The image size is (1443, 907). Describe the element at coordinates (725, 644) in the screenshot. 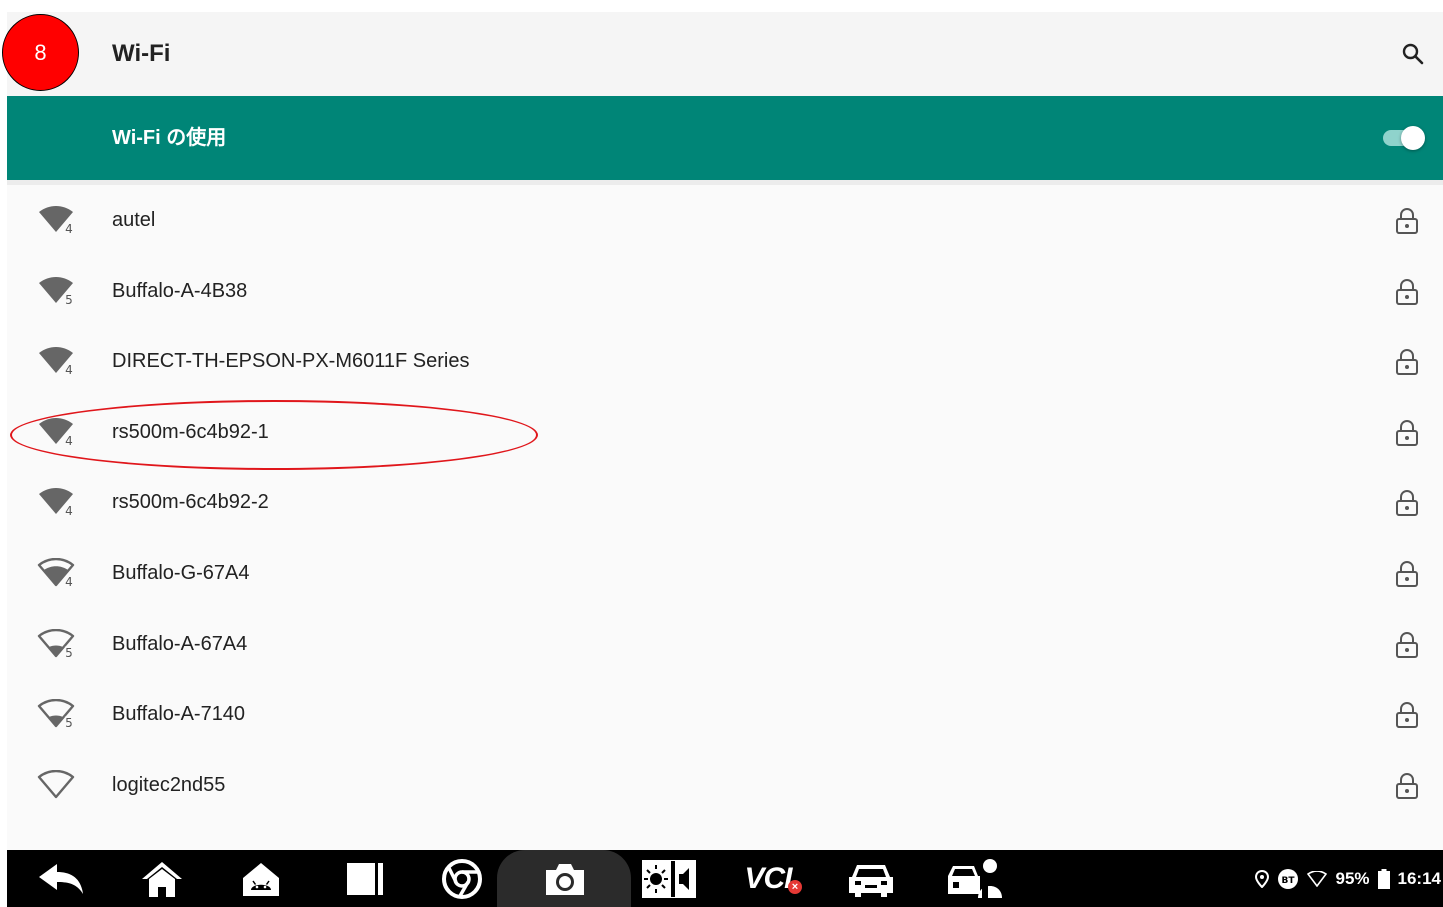

I see `network-row: 5 Buffalo-A-67A4` at that location.